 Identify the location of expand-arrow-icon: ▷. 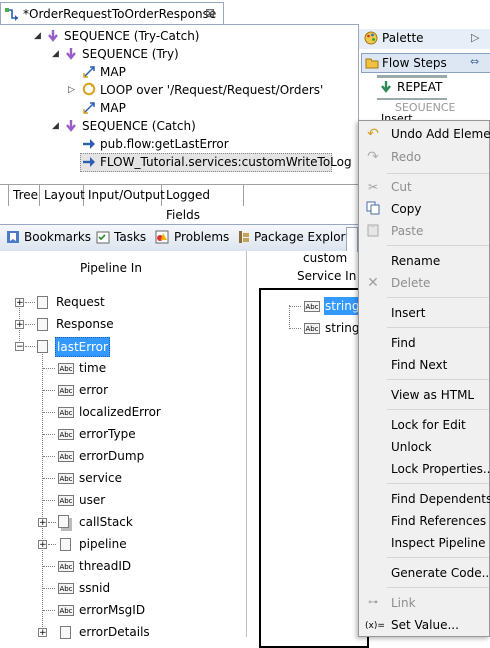
(71, 90).